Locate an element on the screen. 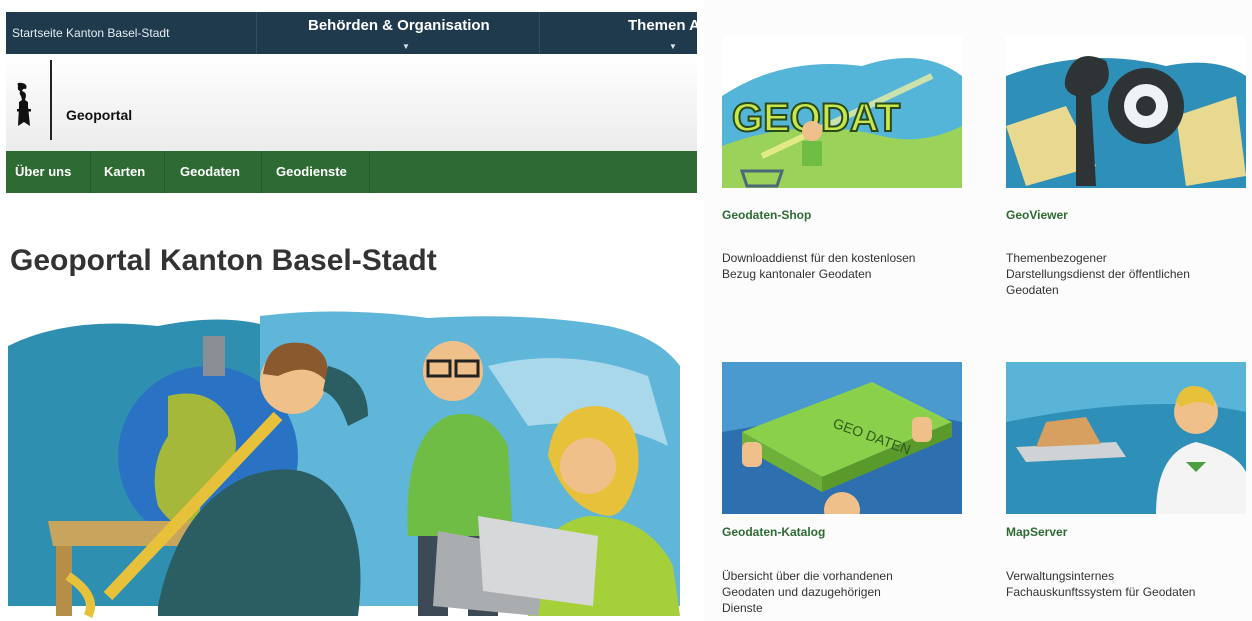 The height and width of the screenshot is (621, 1252). nav-item-geodaten: Geodaten is located at coordinates (210, 172).